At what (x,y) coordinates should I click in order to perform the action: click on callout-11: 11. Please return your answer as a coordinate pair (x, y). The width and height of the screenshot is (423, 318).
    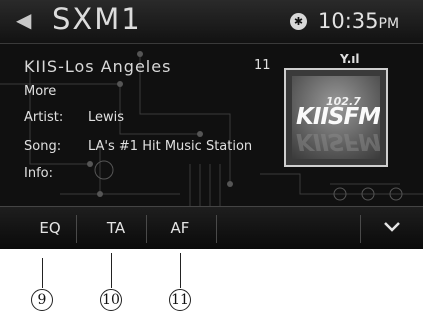
    Looking at the image, I should click on (180, 300).